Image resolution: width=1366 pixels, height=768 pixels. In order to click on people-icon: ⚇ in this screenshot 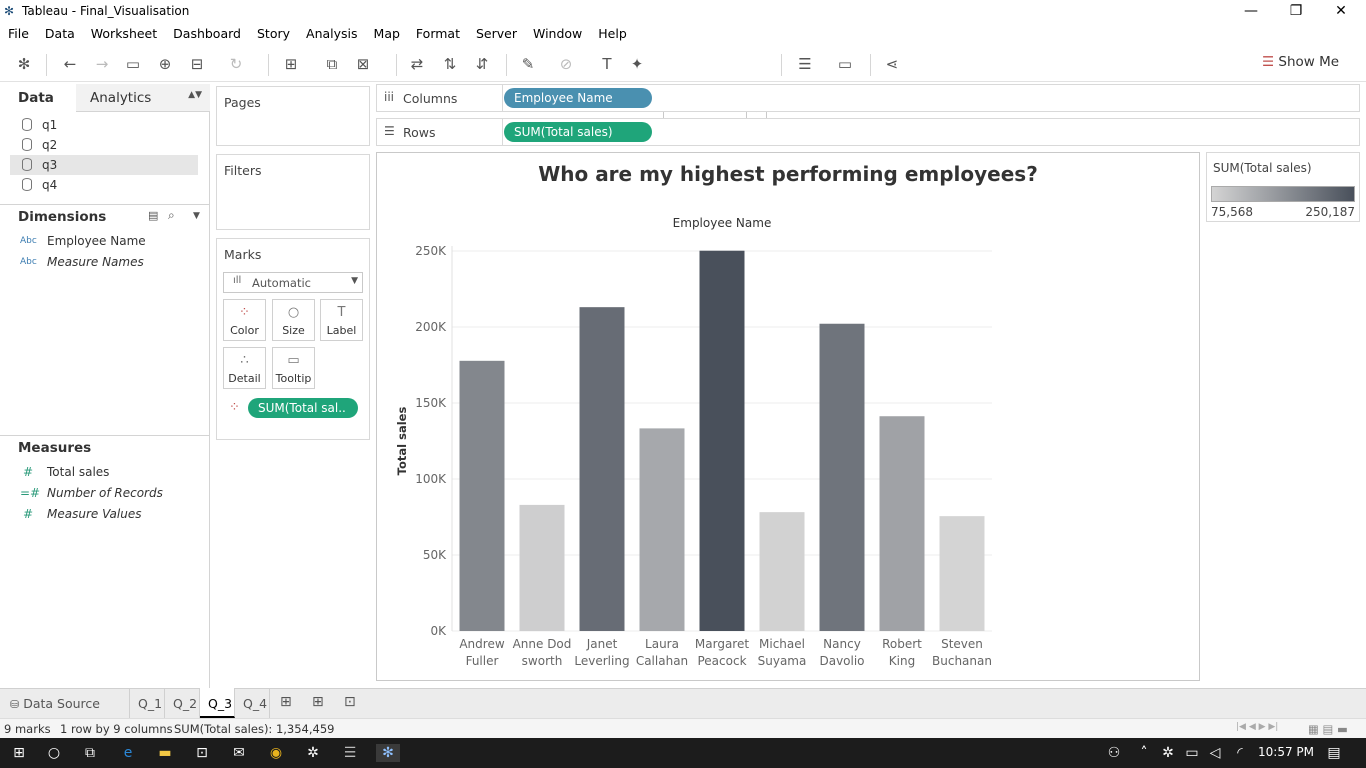, I will do `click(1114, 753)`.